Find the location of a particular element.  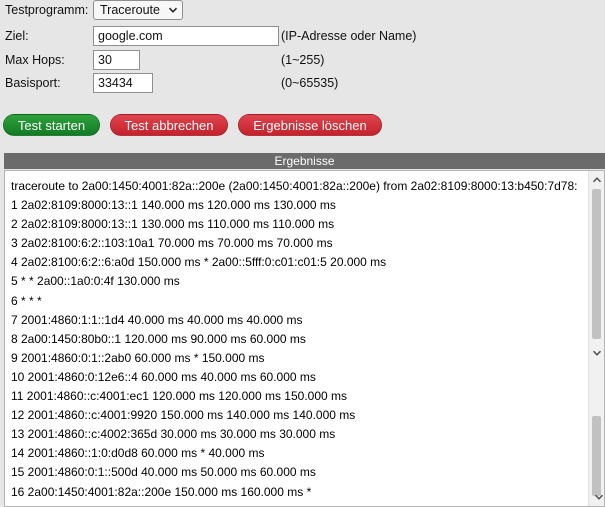

abort-test-button: Test abbrechen is located at coordinates (169, 125).